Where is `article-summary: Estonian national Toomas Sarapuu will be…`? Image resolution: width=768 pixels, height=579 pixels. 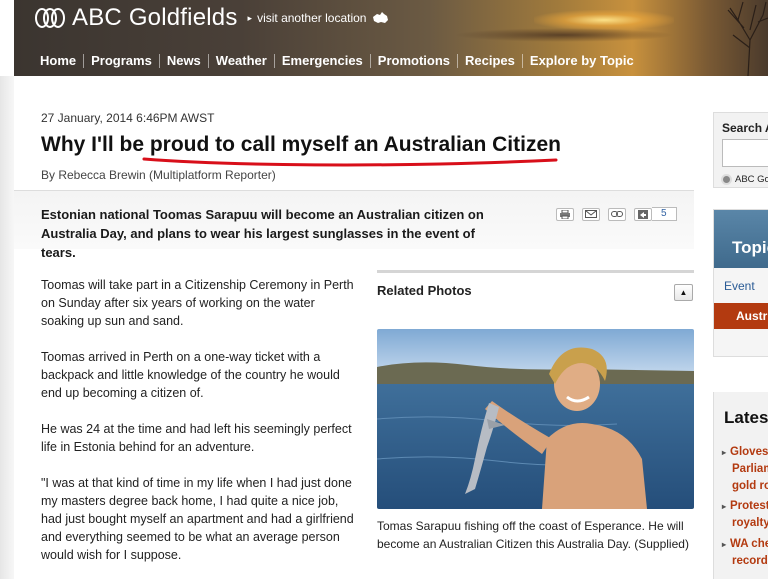 article-summary: Estonian national Toomas Sarapuu will be… is located at coordinates (262, 233).